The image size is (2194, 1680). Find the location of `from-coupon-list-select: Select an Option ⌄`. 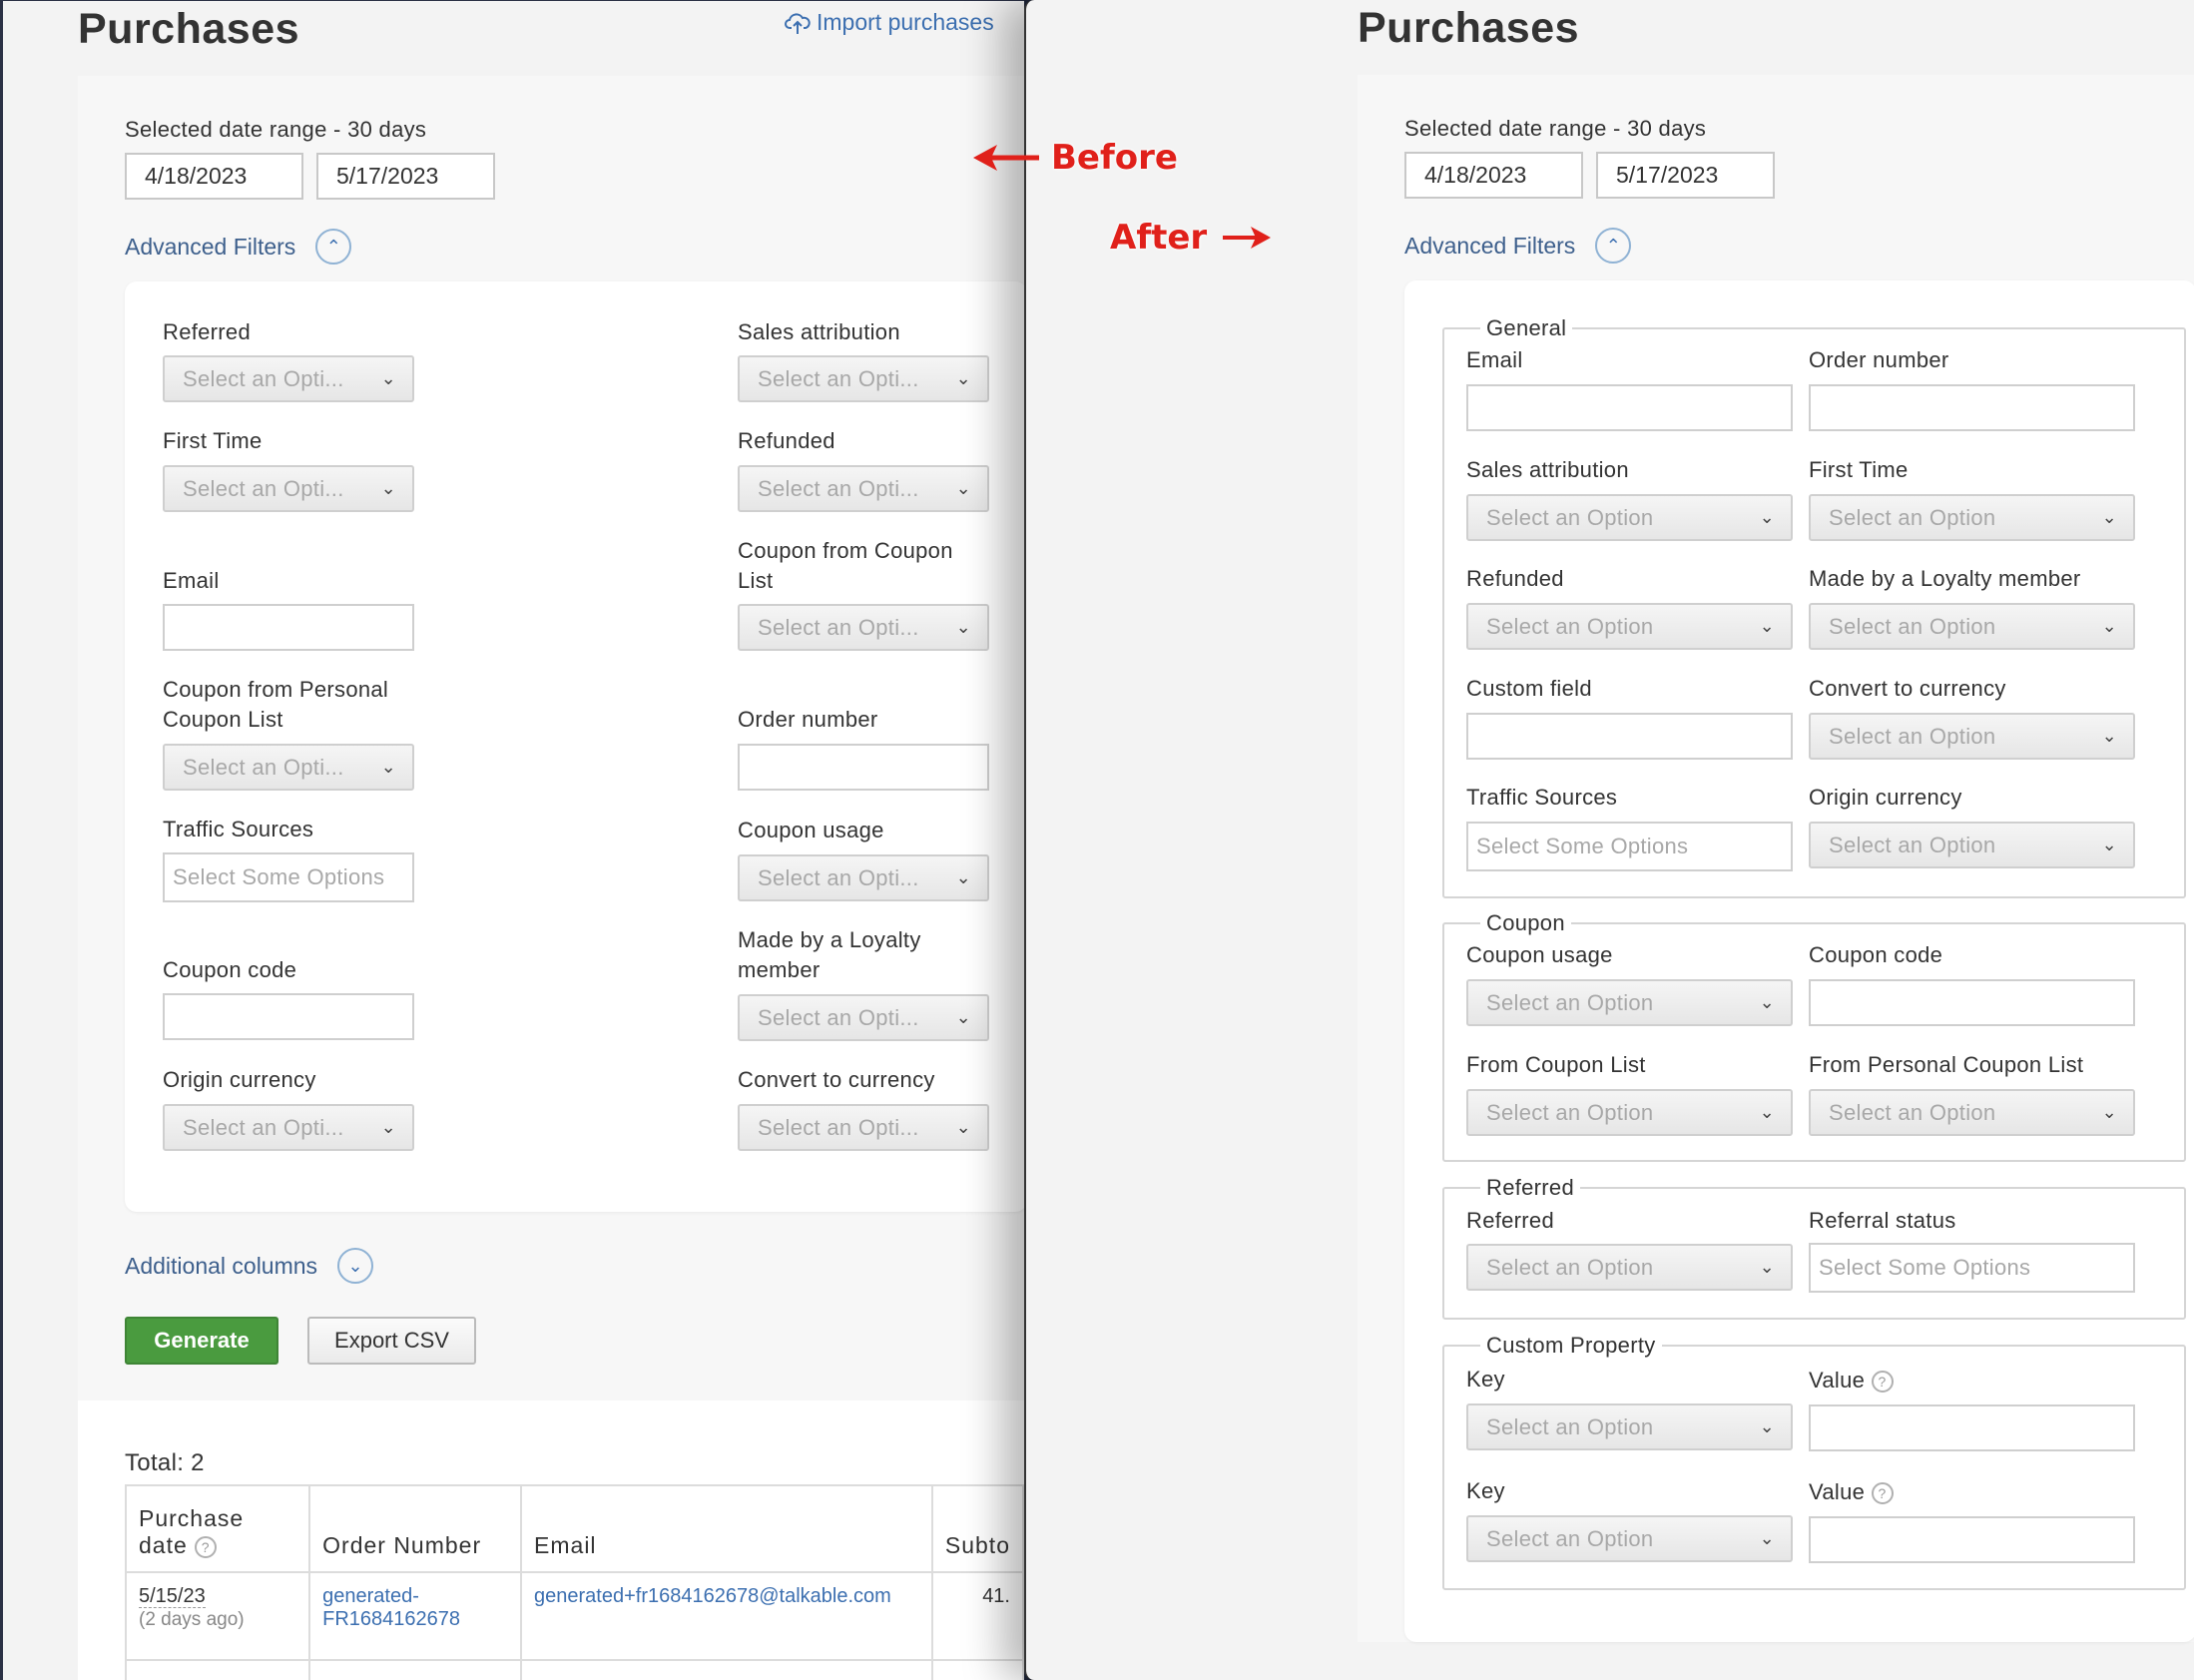

from-coupon-list-select: Select an Option ⌄ is located at coordinates (1629, 1112).